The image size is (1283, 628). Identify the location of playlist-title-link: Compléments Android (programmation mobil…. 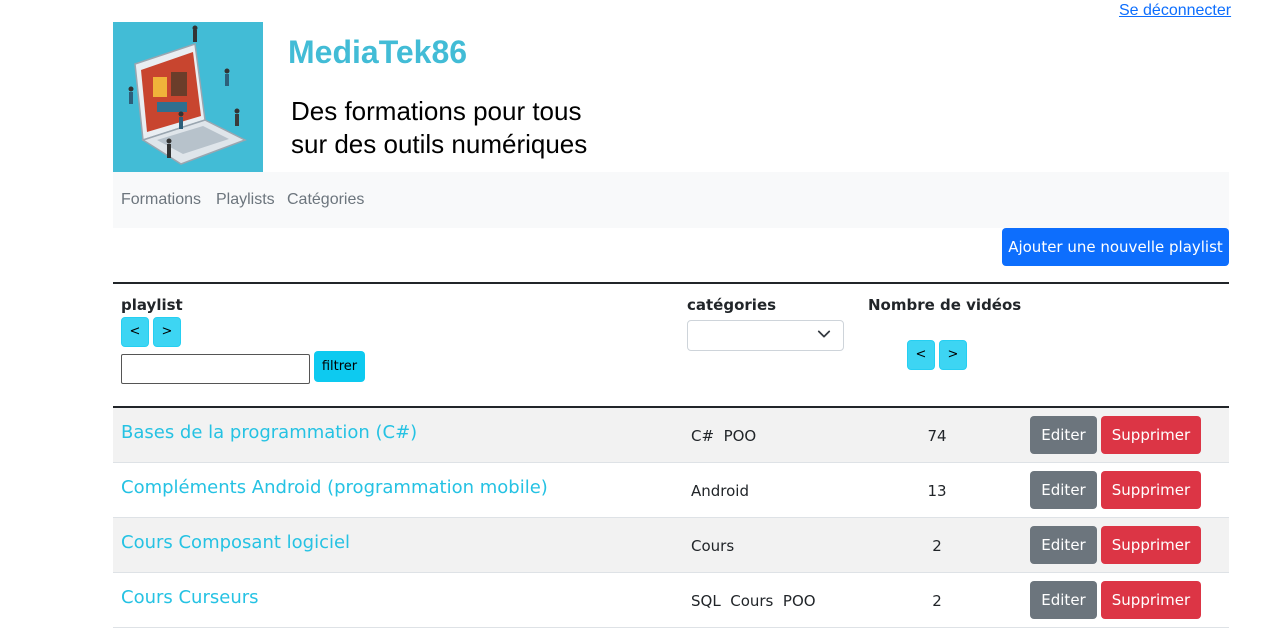
(334, 487).